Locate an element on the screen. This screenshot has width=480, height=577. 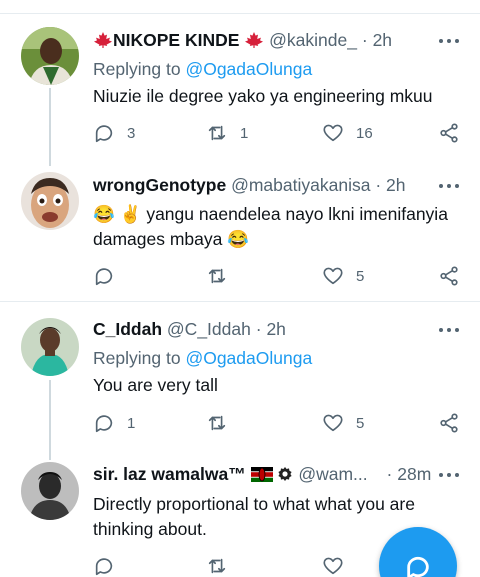
compose-icon is located at coordinates (418, 566).